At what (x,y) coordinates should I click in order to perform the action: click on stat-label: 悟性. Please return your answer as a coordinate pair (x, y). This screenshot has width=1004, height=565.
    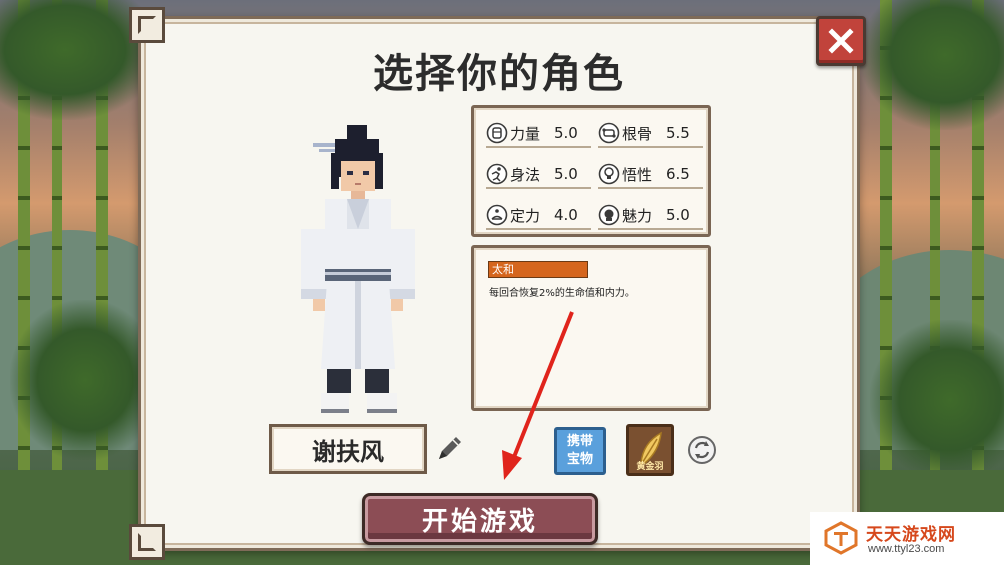
    Looking at the image, I should click on (637, 174).